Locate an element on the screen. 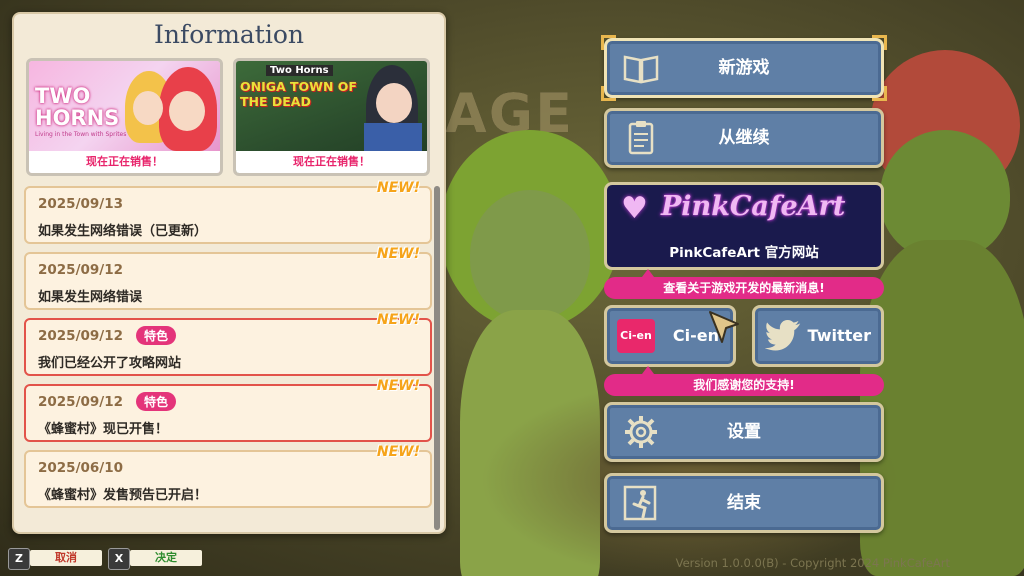 This screenshot has height=576, width=1024. new-game-label: 新游戏 is located at coordinates (744, 68).